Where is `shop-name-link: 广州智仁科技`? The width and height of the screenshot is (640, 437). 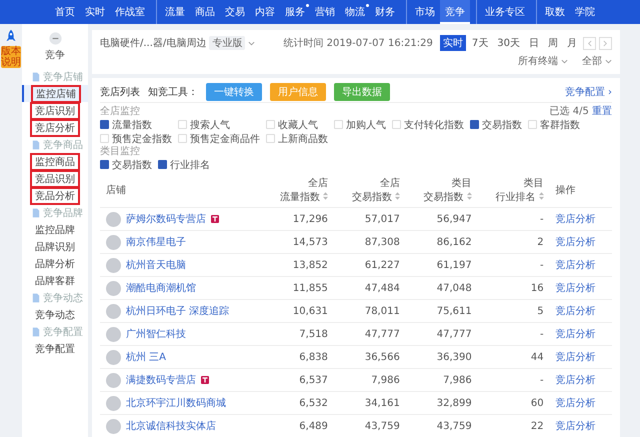
shop-name-link: 广州智仁科技 is located at coordinates (156, 334).